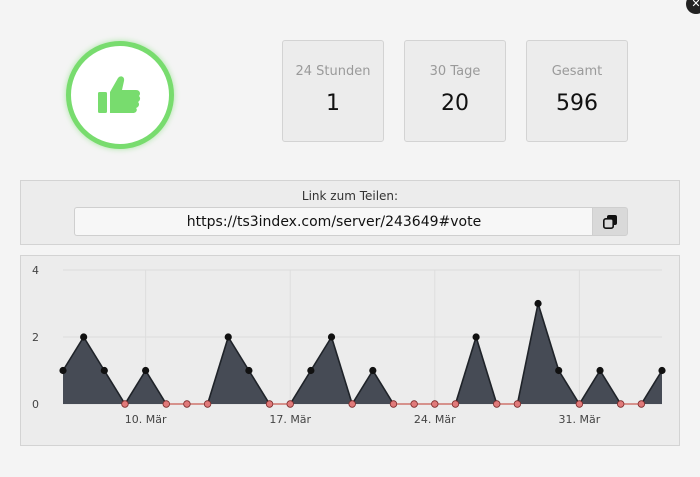  What do you see at coordinates (455, 103) in the screenshot?
I see `stat-value: 20` at bounding box center [455, 103].